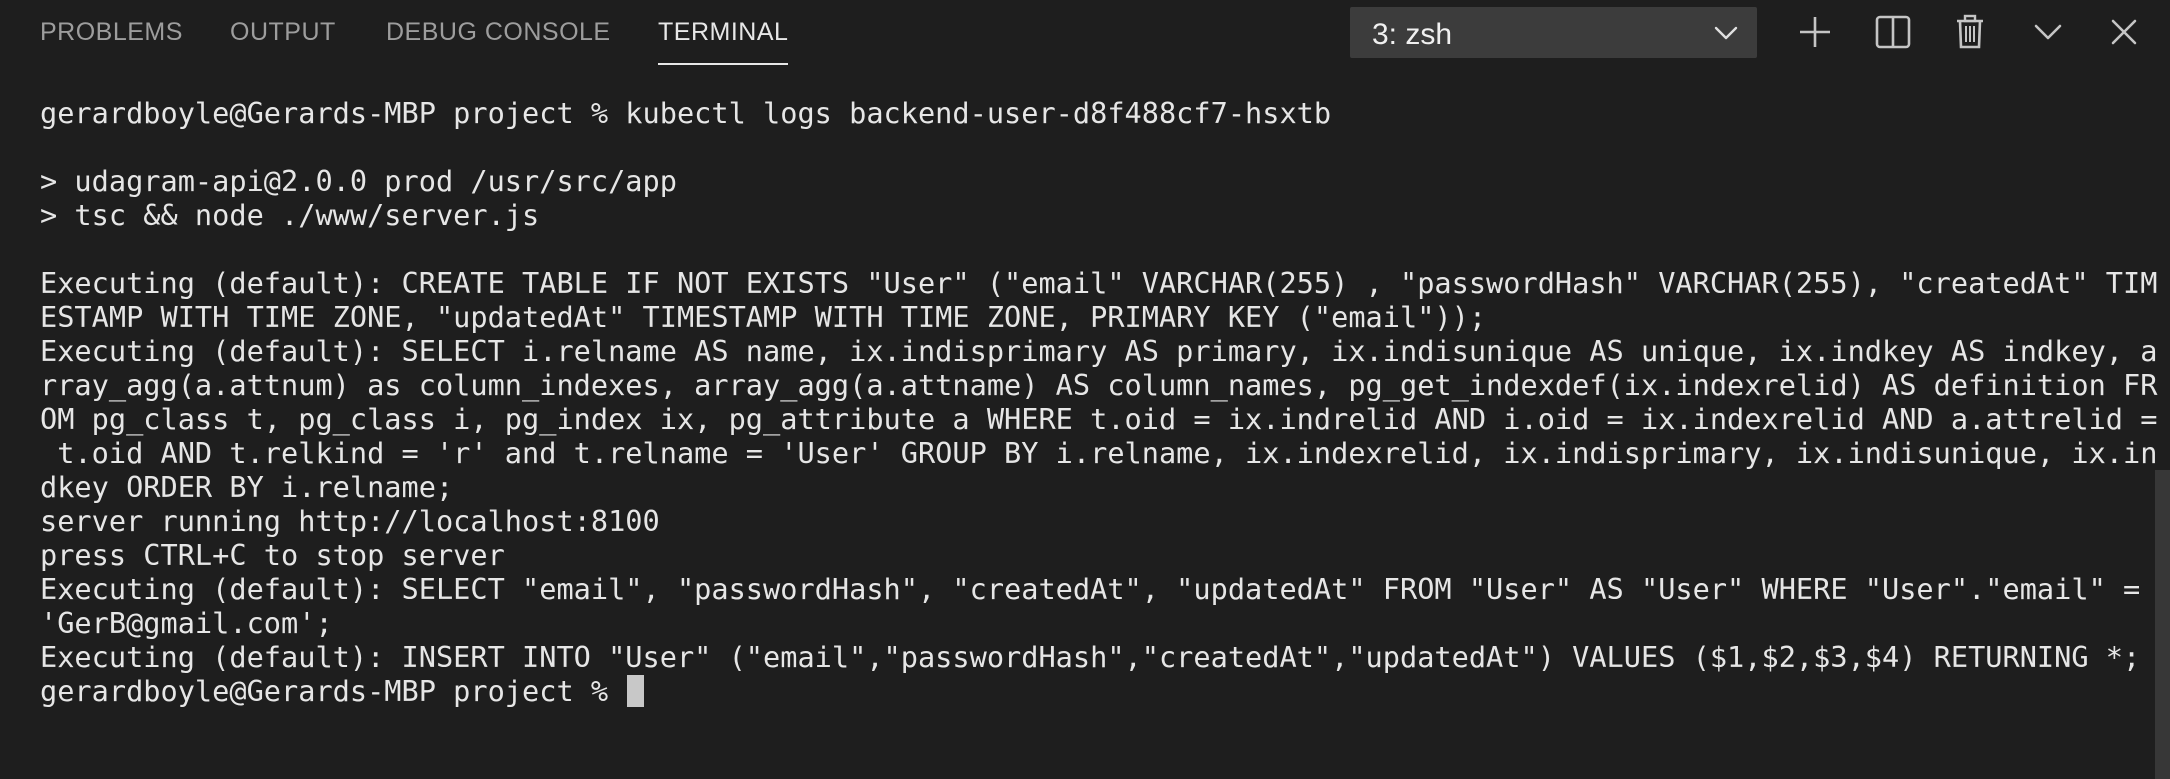 This screenshot has width=2170, height=779. Describe the element at coordinates (1090, 691) in the screenshot. I see `terminal-prompt-line: gerardboyle@Gerards-MBP project %` at that location.